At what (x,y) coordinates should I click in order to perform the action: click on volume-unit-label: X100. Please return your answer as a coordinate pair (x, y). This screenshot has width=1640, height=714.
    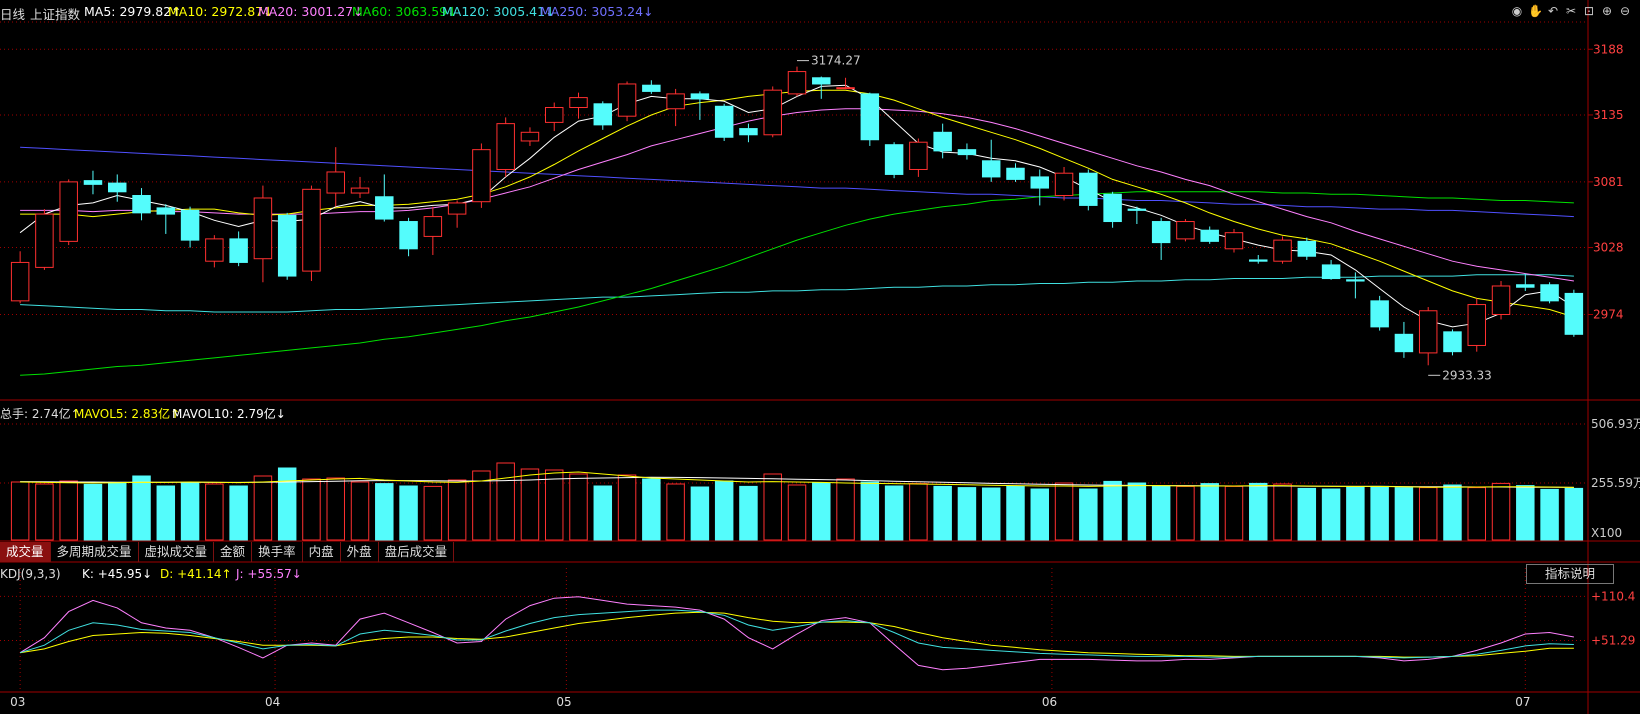
    Looking at the image, I should click on (1606, 533).